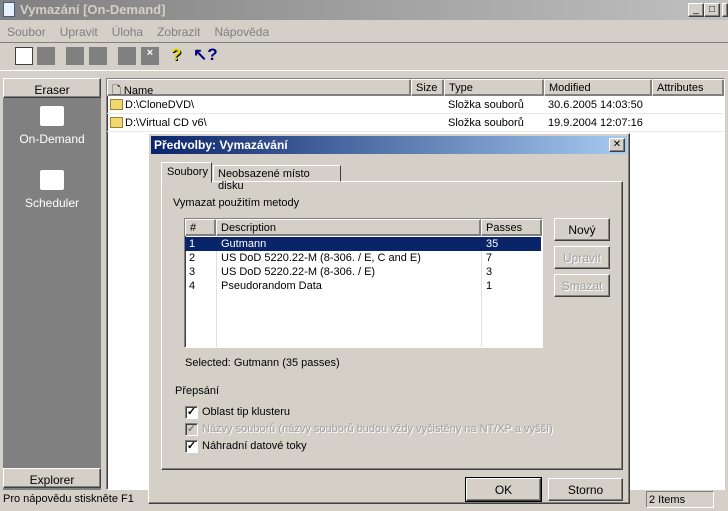 The image size is (728, 511). What do you see at coordinates (52, 139) in the screenshot?
I see `sidebar-item-label: On-Demand` at bounding box center [52, 139].